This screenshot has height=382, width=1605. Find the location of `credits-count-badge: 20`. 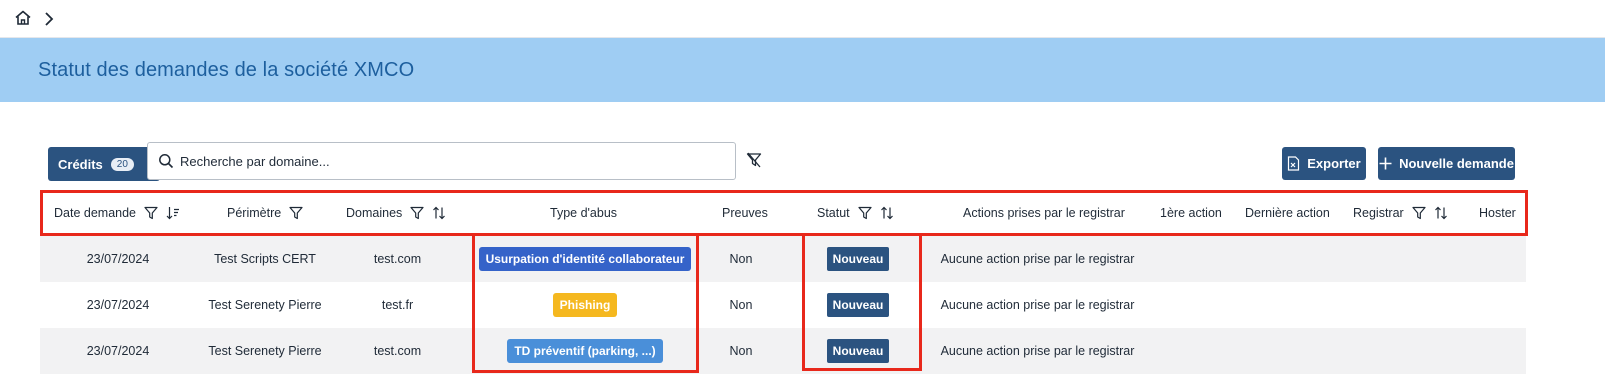

credits-count-badge: 20 is located at coordinates (122, 164).